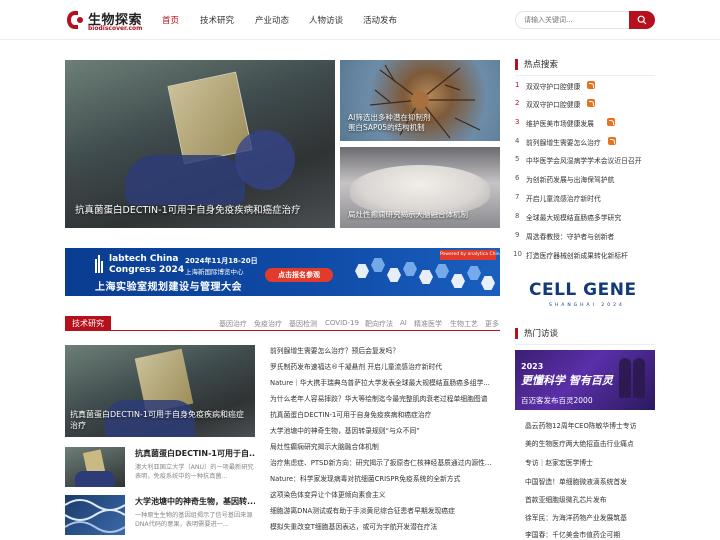 The image size is (720, 540). I want to click on hot-rank: 6, so click(517, 178).